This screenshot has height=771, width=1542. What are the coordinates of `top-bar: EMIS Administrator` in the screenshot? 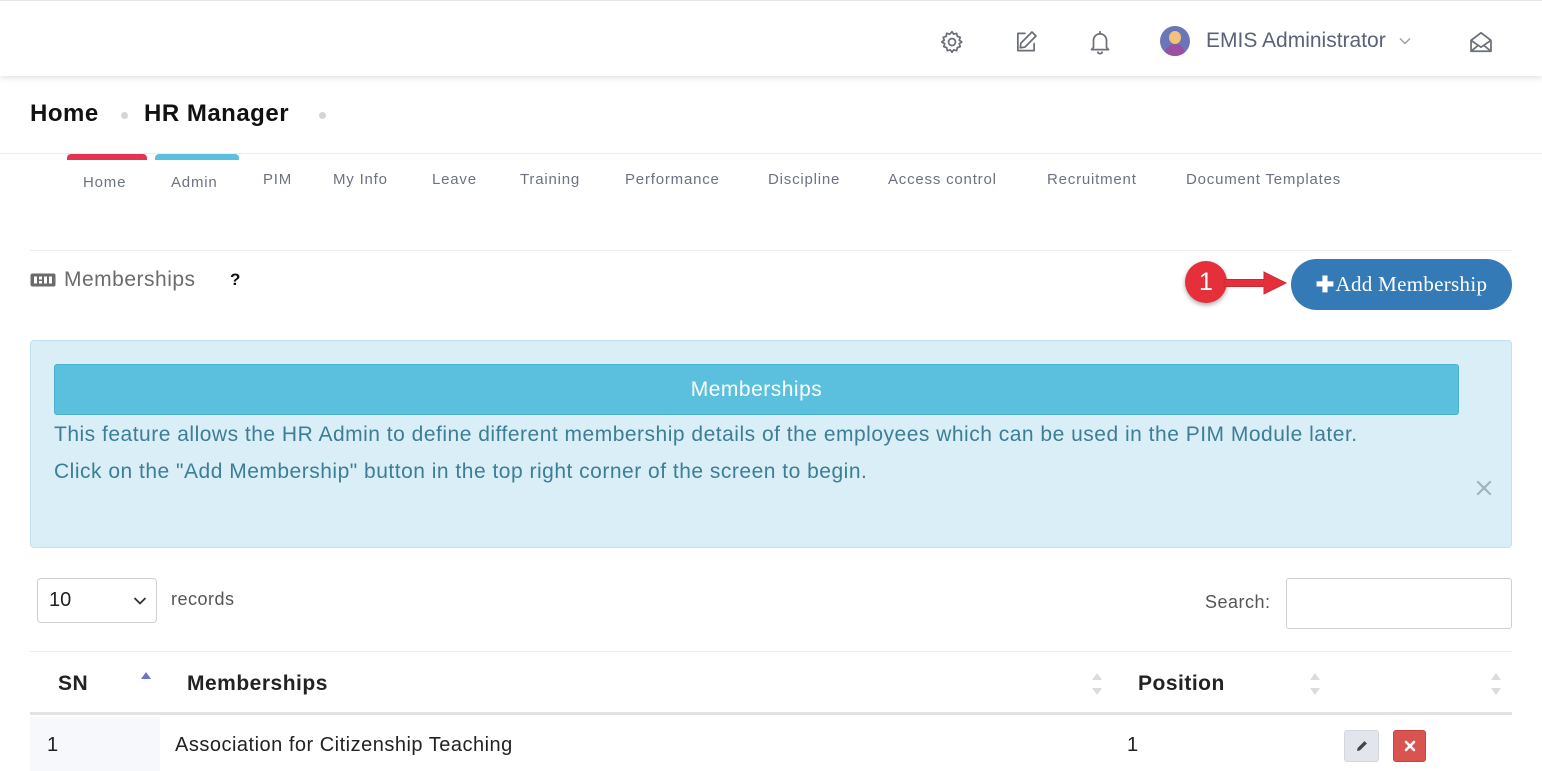 It's located at (771, 38).